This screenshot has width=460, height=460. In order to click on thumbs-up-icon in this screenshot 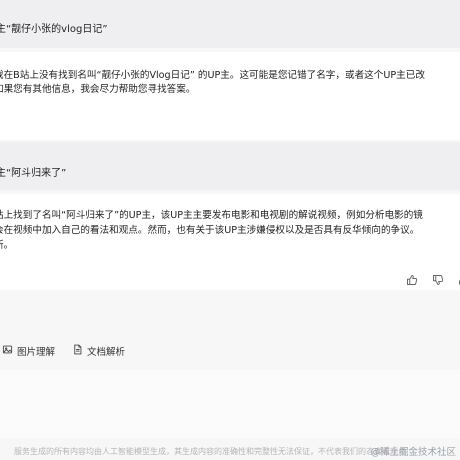, I will do `click(412, 280)`.